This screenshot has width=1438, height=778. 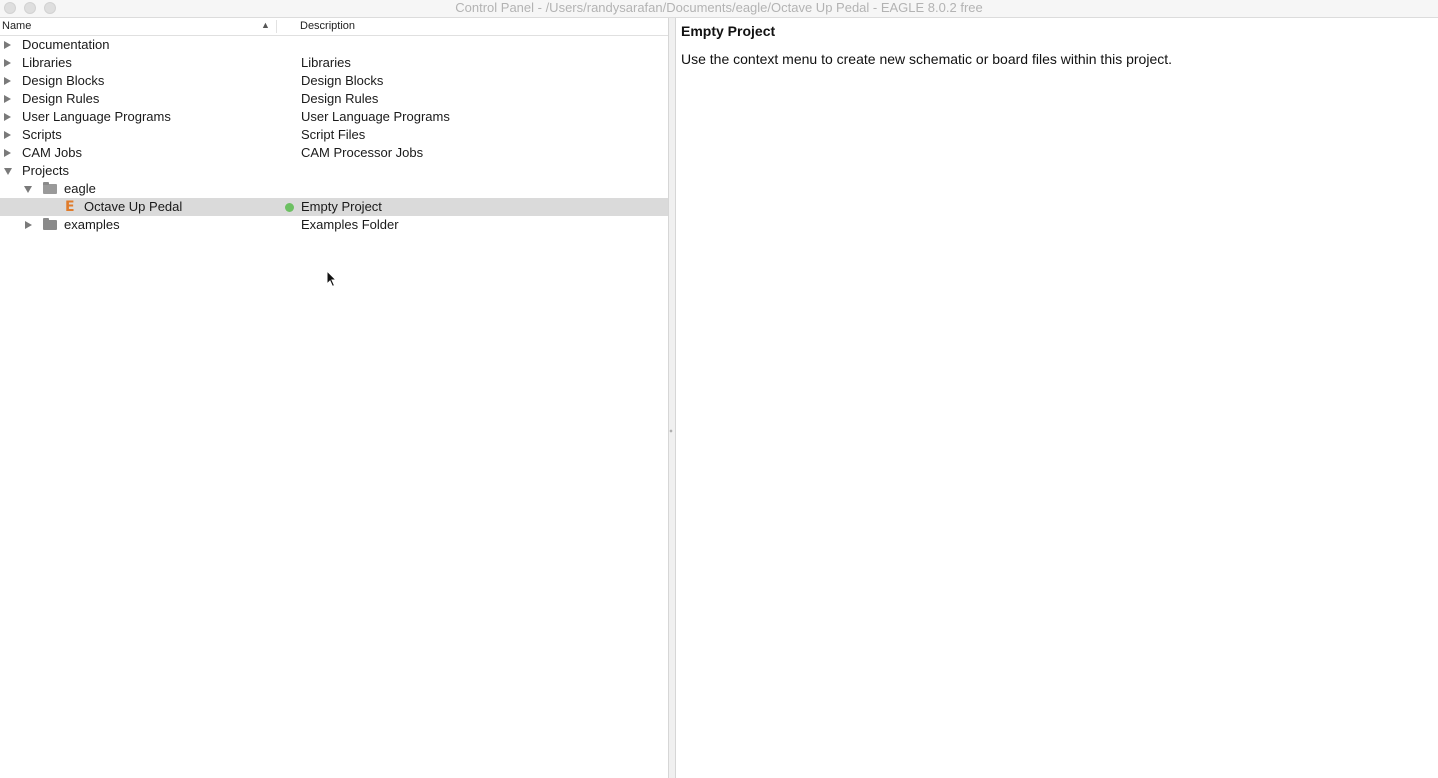 I want to click on column-divider, so click(x=276, y=26).